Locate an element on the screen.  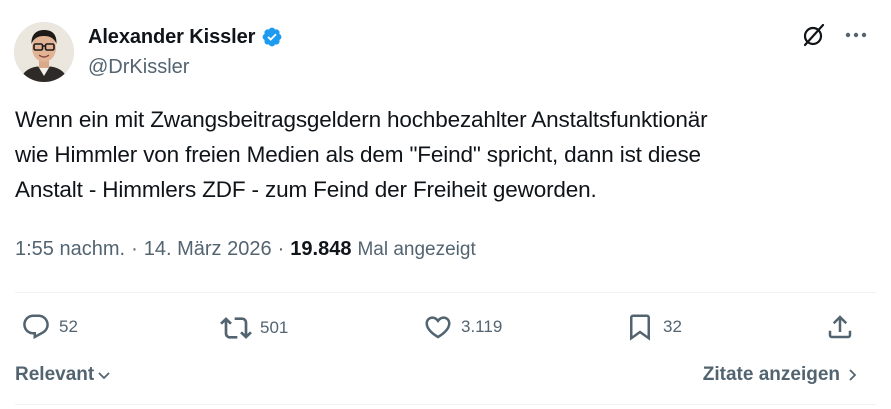
heart-icon is located at coordinates (438, 327).